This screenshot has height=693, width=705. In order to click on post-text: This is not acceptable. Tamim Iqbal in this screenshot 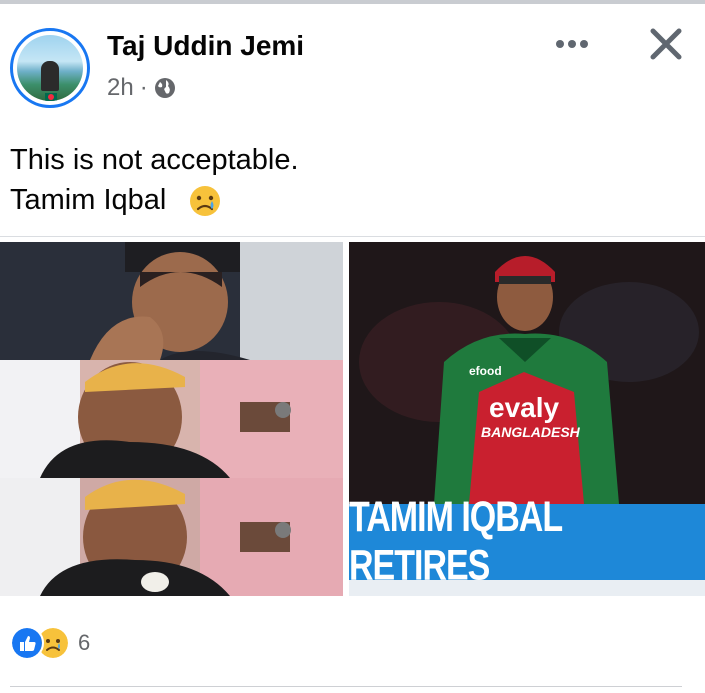, I will do `click(154, 180)`.